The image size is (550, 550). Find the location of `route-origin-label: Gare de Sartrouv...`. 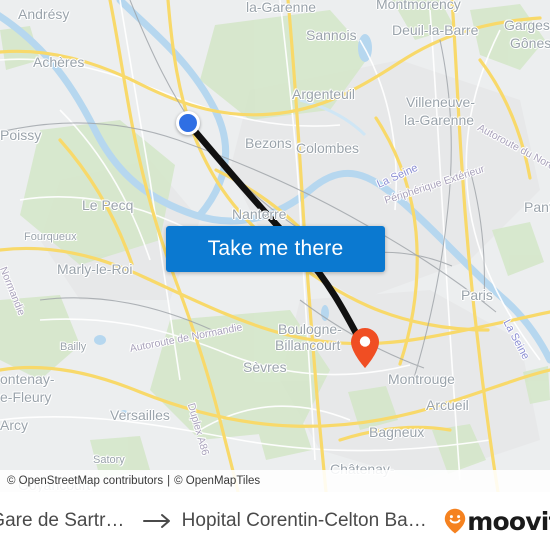

route-origin-label: Gare de Sartrouv... is located at coordinates (67, 520).